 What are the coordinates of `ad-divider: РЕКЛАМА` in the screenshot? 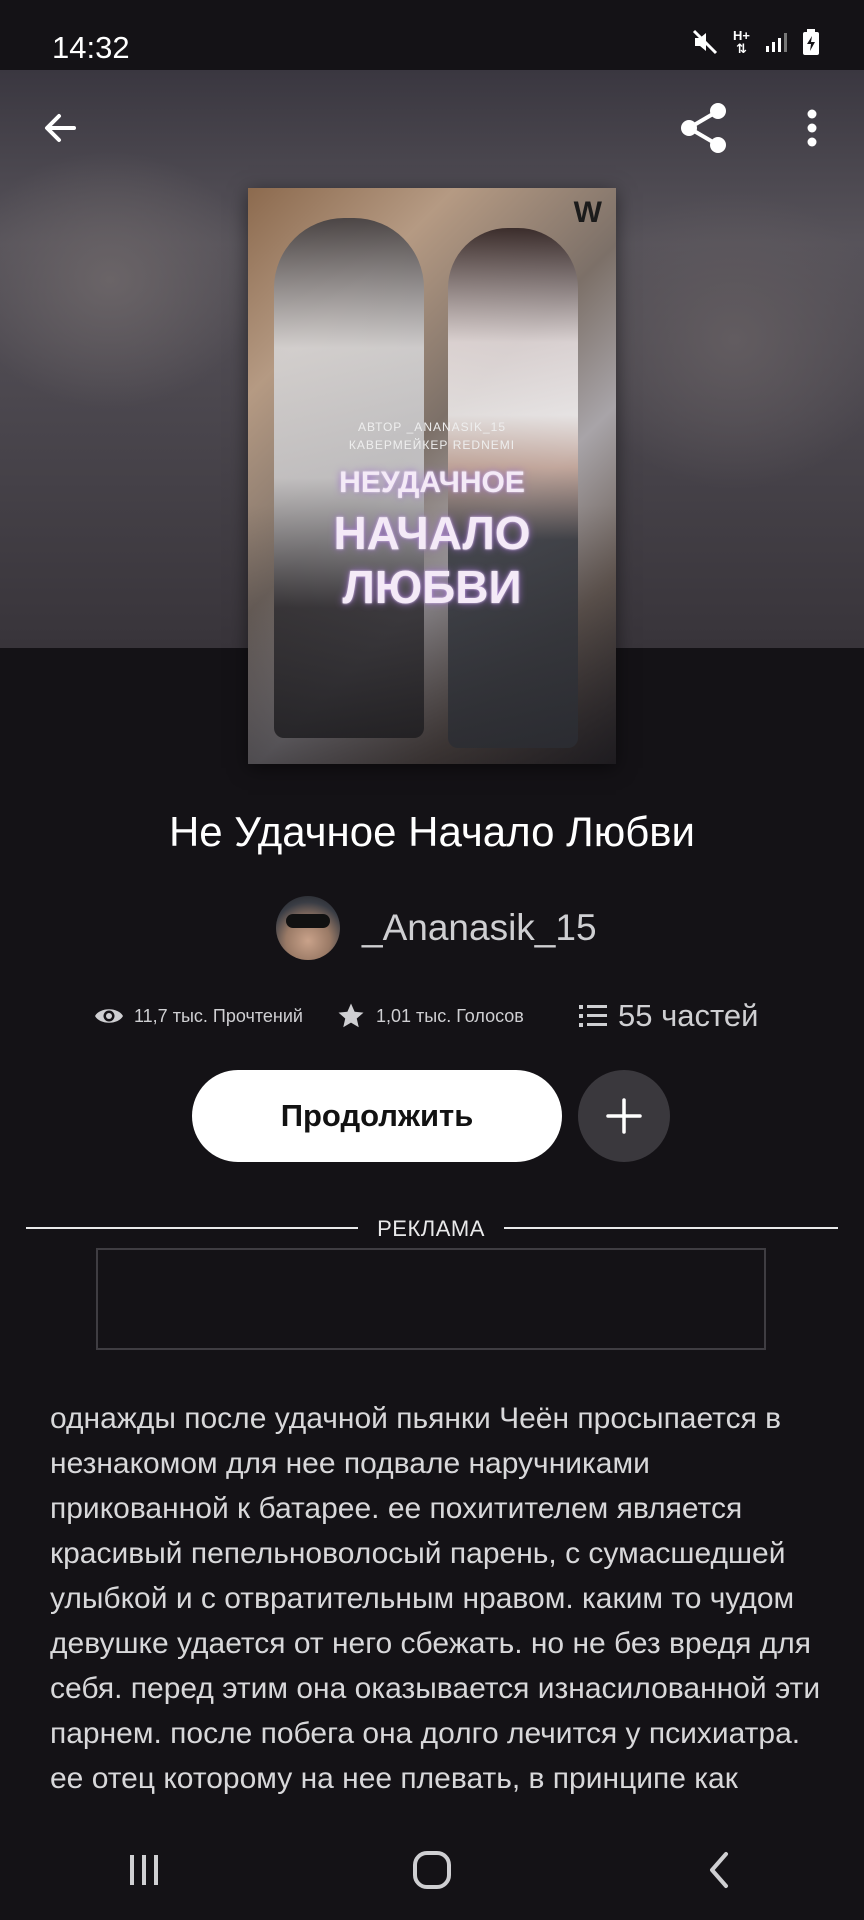 It's located at (432, 1229).